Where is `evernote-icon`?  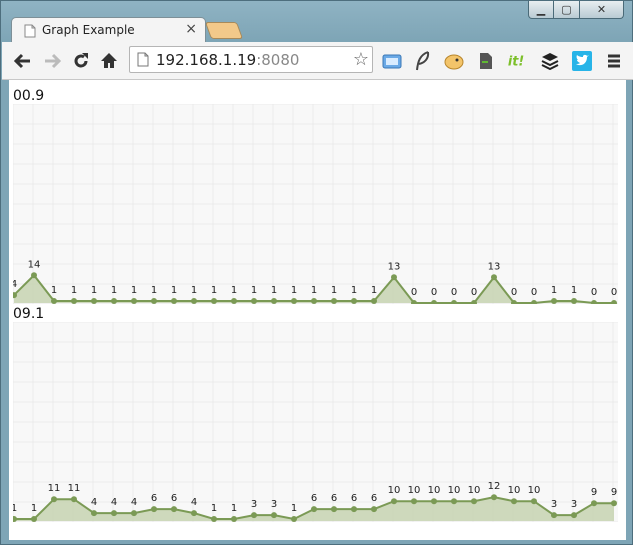
evernote-icon is located at coordinates (485, 61).